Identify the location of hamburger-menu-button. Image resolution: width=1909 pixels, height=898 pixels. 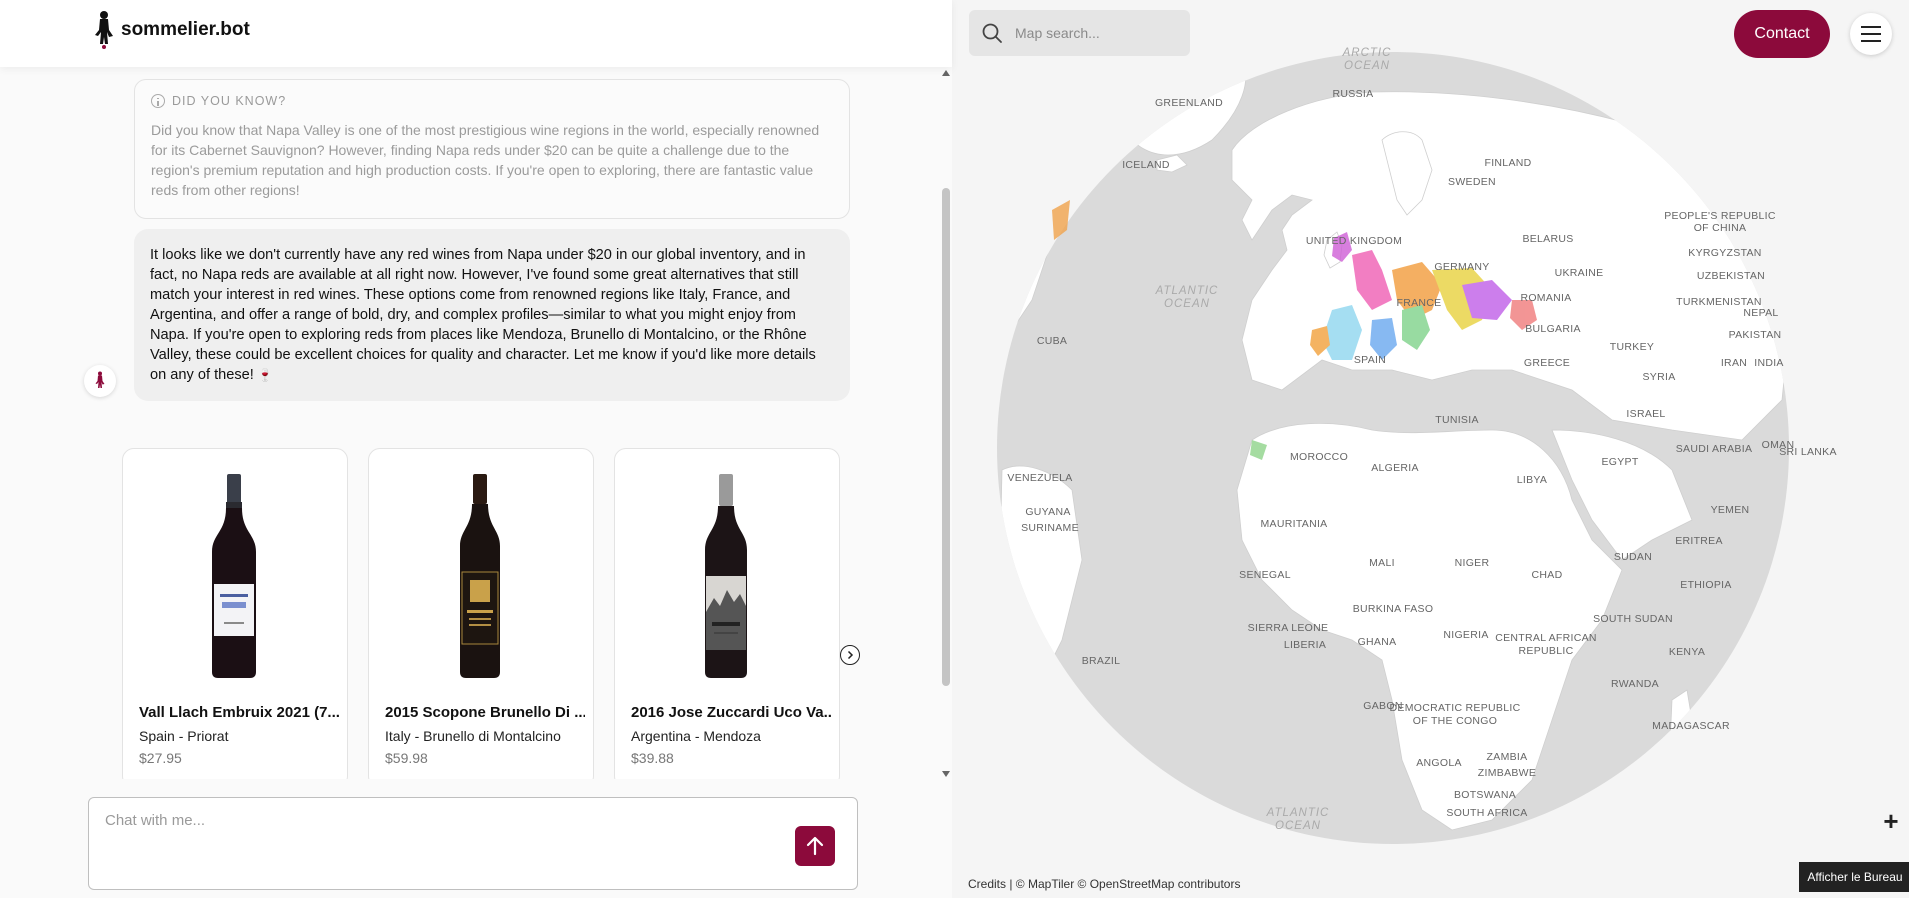
(1871, 34).